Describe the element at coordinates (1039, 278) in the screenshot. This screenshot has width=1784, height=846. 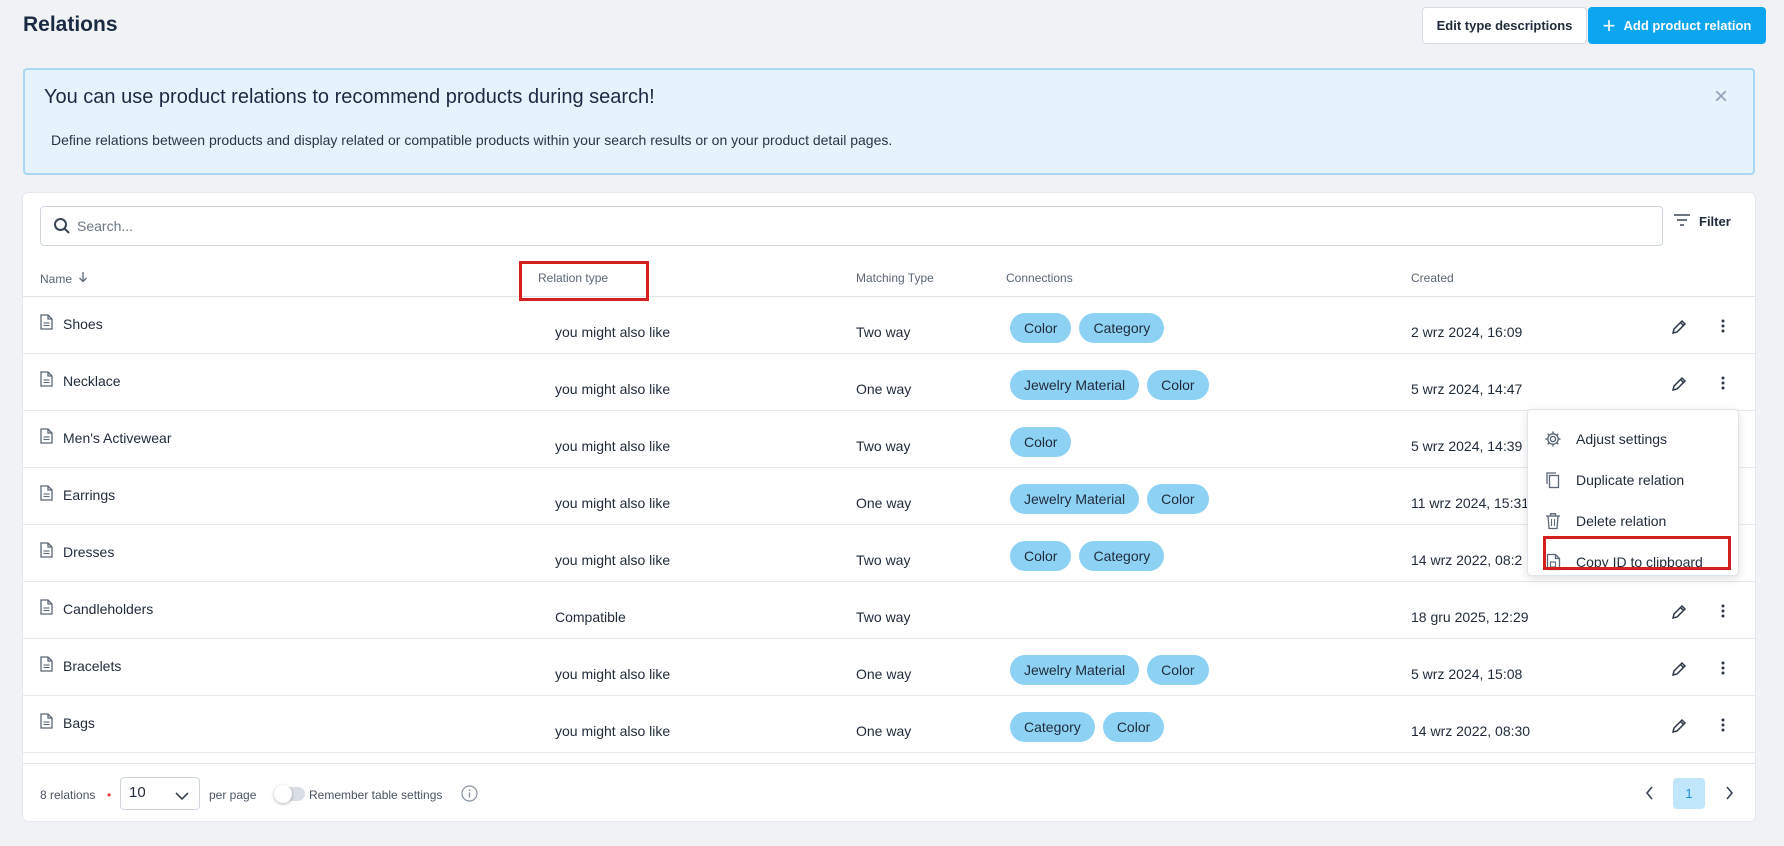
I see `column-header-connections: Connections` at that location.